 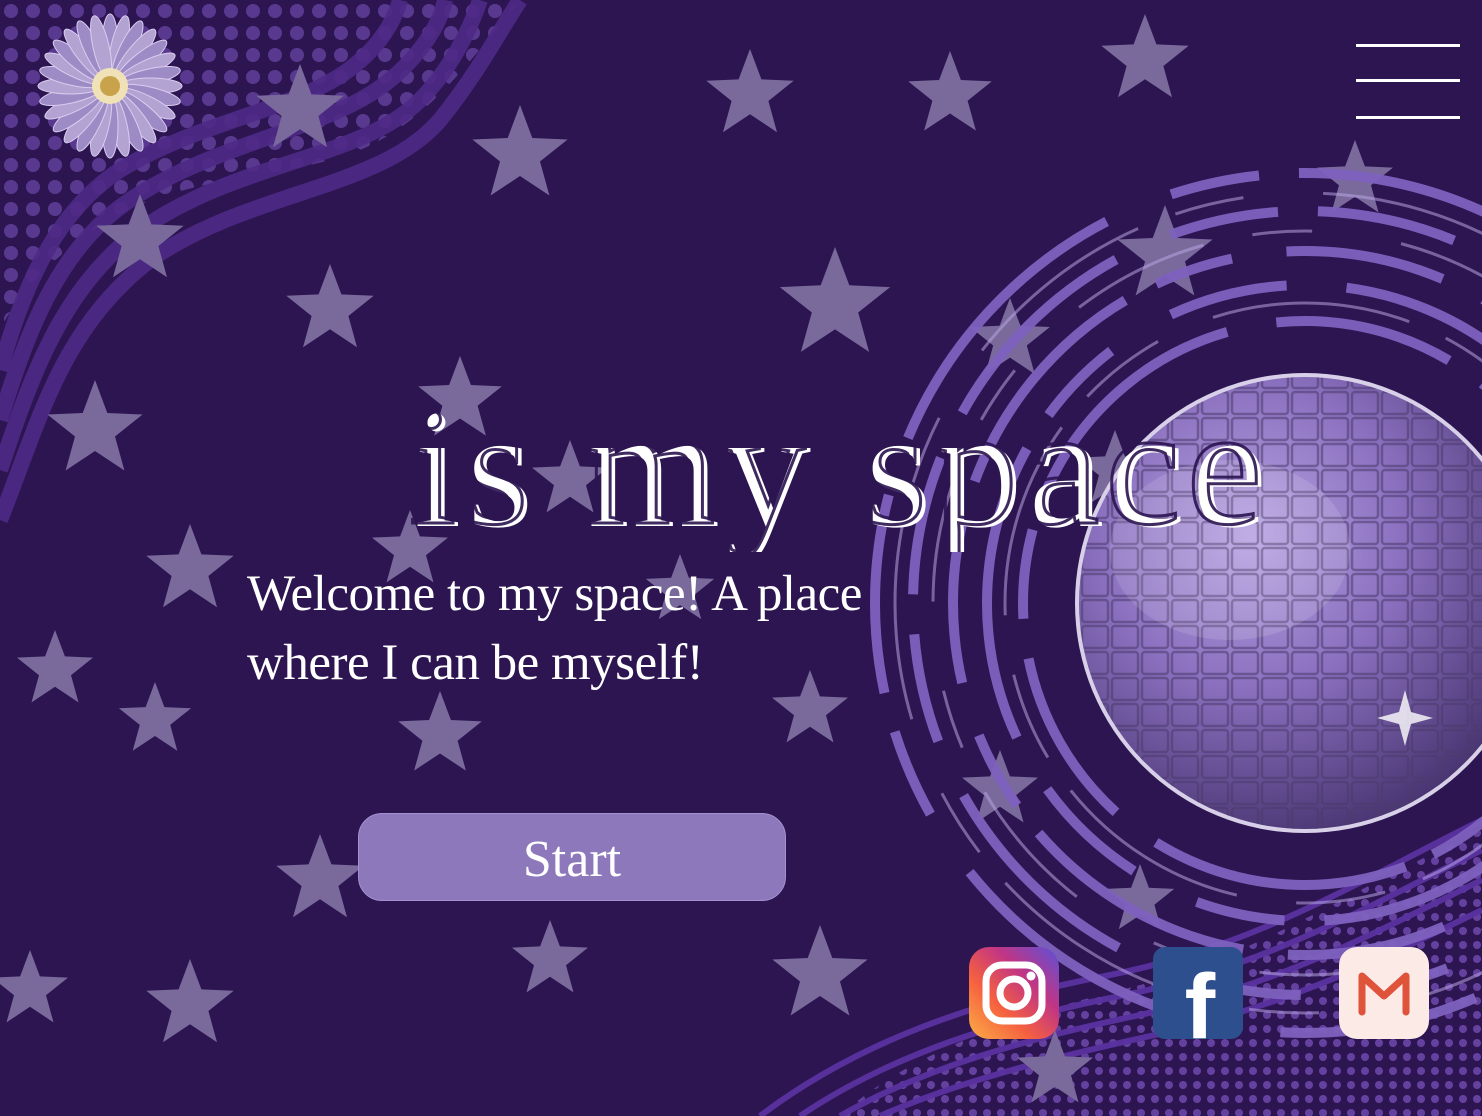 I want to click on instagram-icon, so click(x=1014, y=993).